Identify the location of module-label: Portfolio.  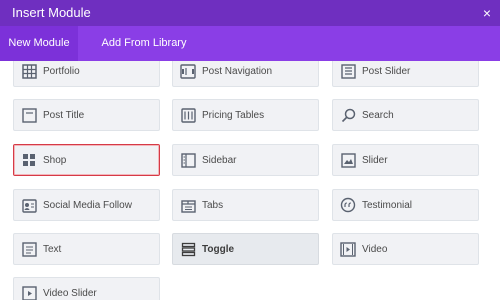
(61, 71).